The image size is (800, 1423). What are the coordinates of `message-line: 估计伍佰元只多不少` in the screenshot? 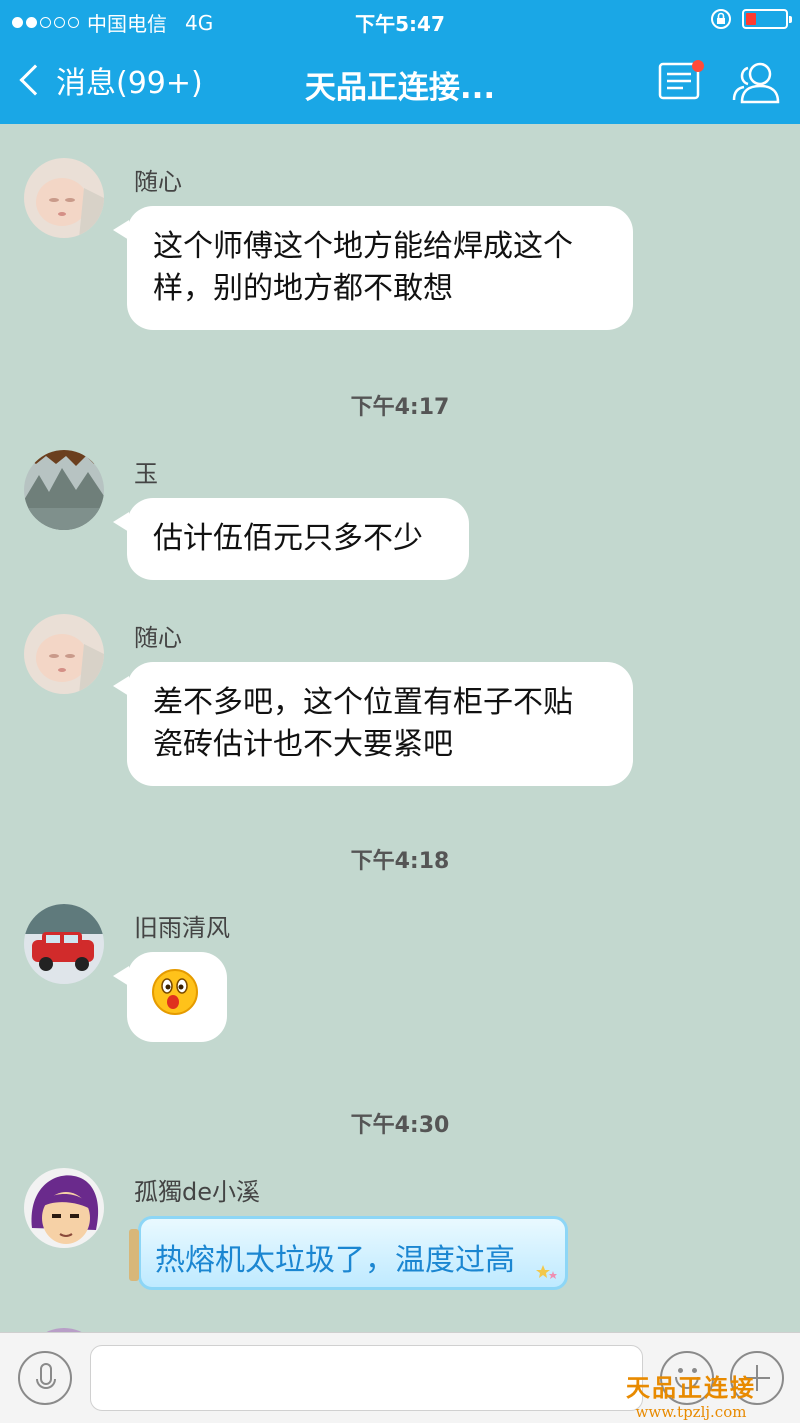 It's located at (288, 538).